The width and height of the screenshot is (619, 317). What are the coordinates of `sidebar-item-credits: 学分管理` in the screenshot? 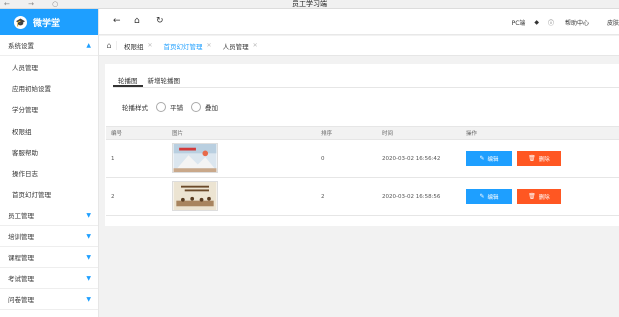 It's located at (49, 109).